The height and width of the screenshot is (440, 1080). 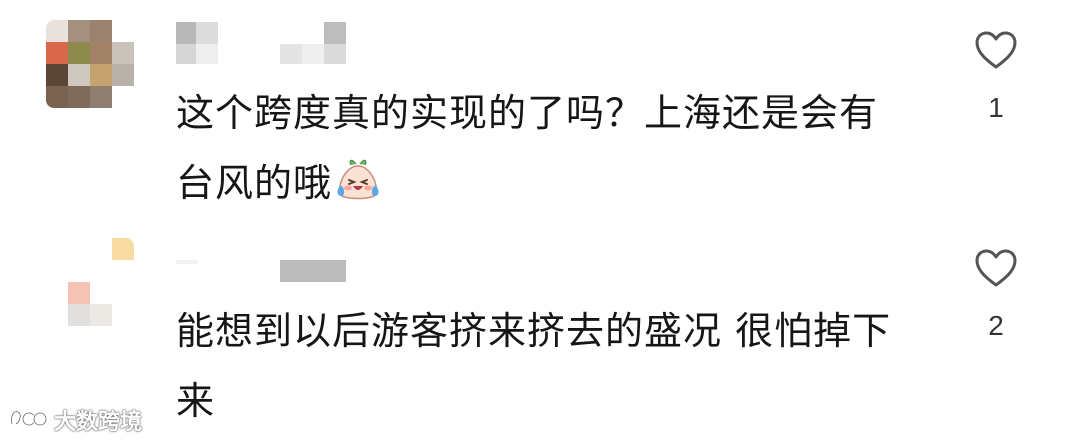 What do you see at coordinates (996, 107) in the screenshot?
I see `like-count: 1` at bounding box center [996, 107].